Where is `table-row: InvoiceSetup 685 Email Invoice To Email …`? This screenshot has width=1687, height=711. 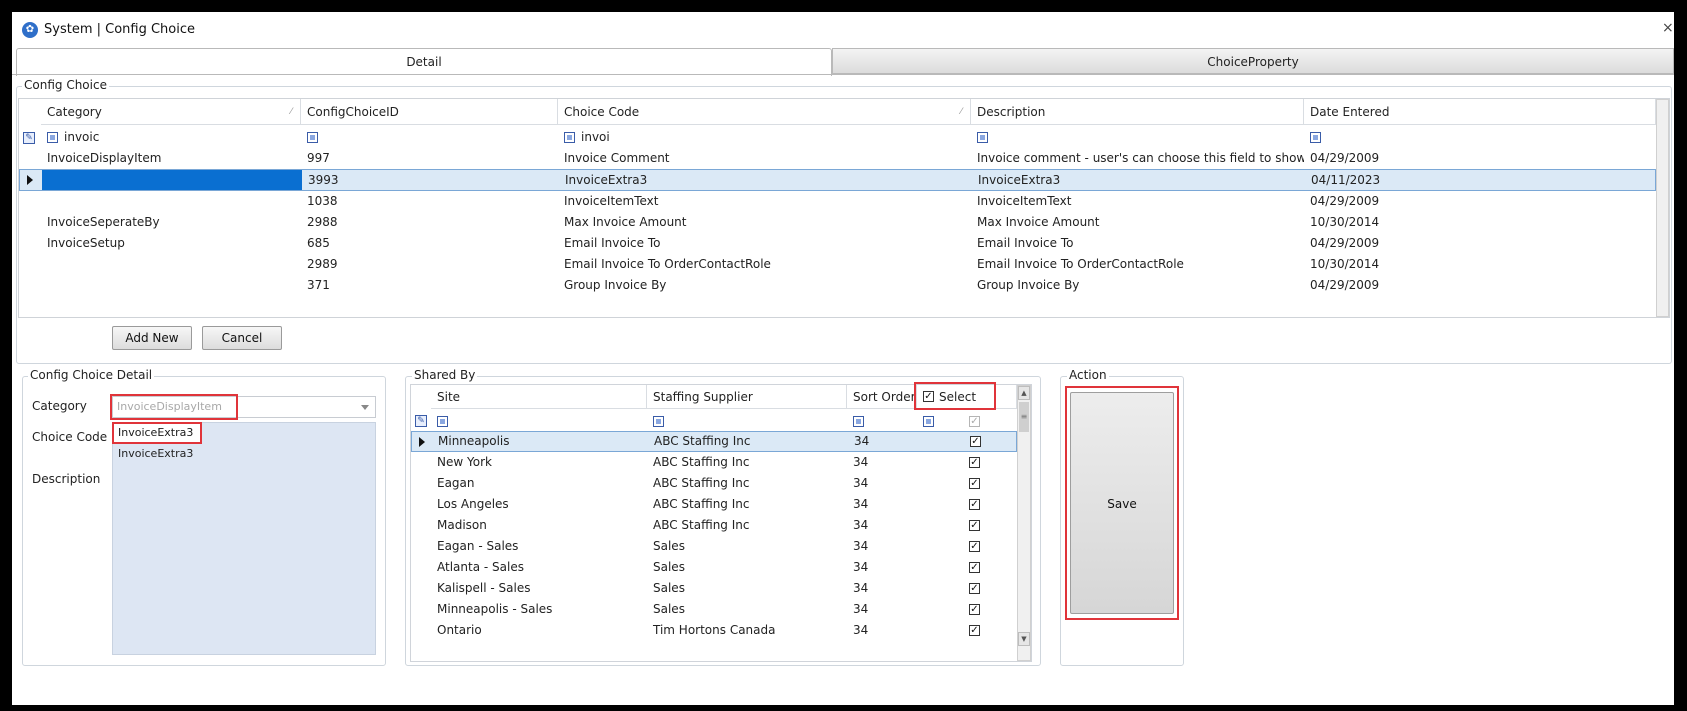
table-row: InvoiceSetup 685 Email Invoice To Email … is located at coordinates (837, 243).